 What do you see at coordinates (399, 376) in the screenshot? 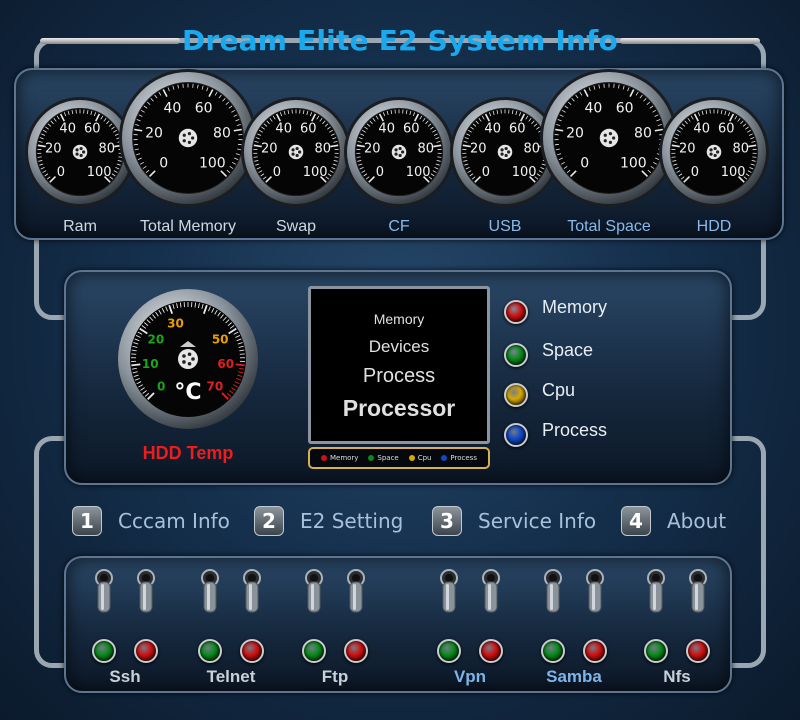
I see `screen-line-process: Process` at bounding box center [399, 376].